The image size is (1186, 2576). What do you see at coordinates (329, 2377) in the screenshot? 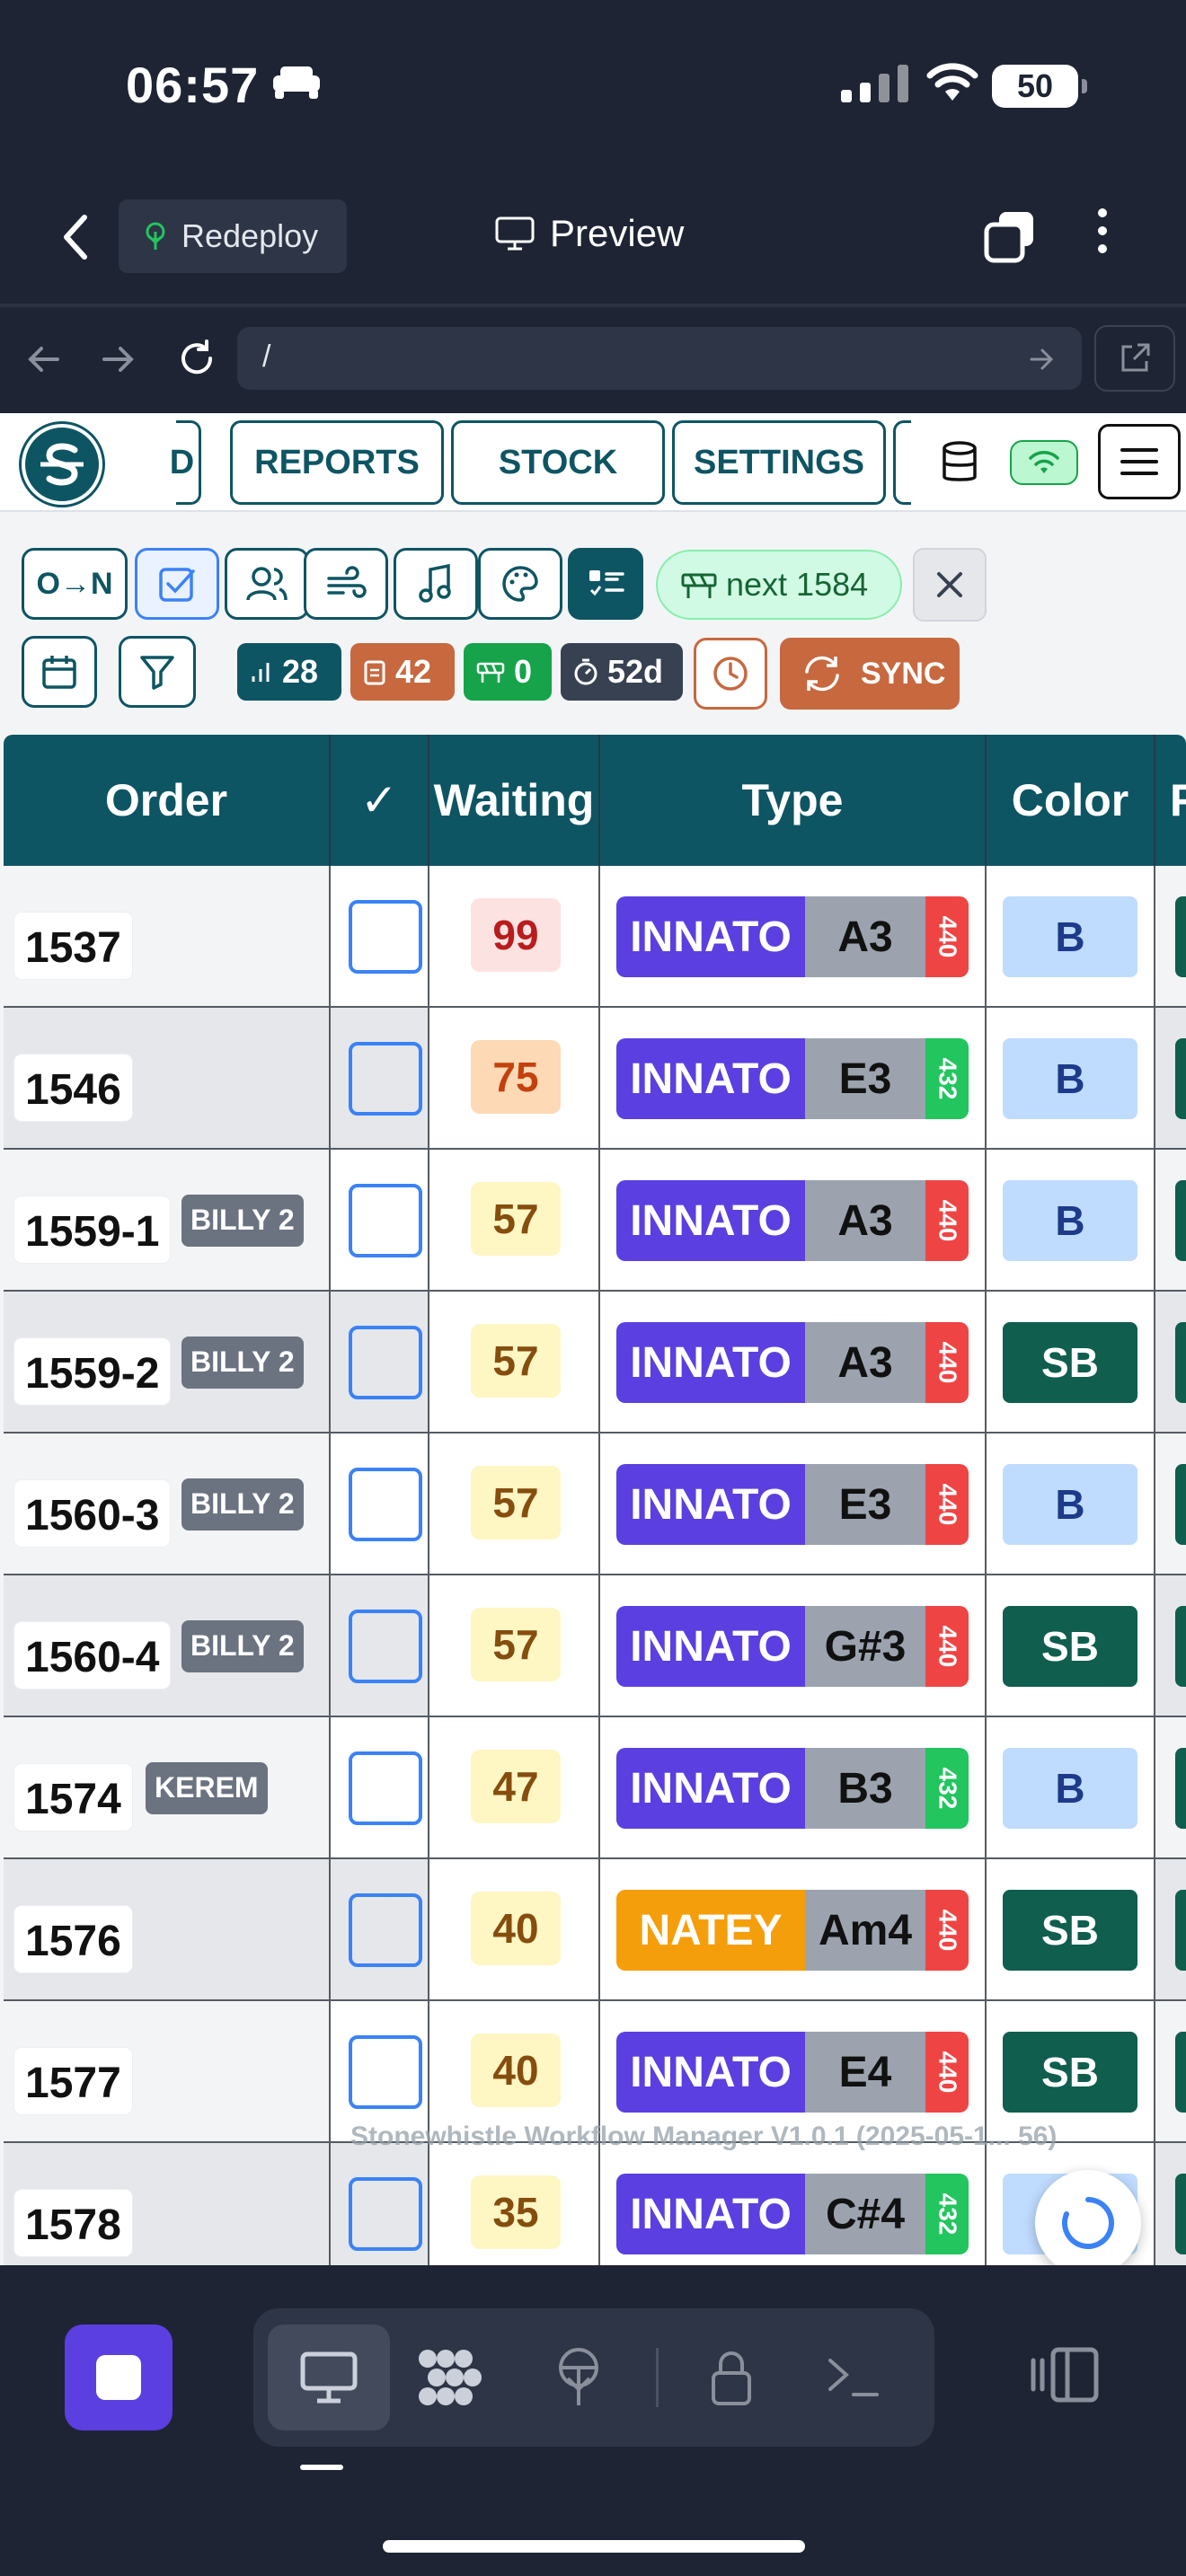
I see `desktop-view-button` at bounding box center [329, 2377].